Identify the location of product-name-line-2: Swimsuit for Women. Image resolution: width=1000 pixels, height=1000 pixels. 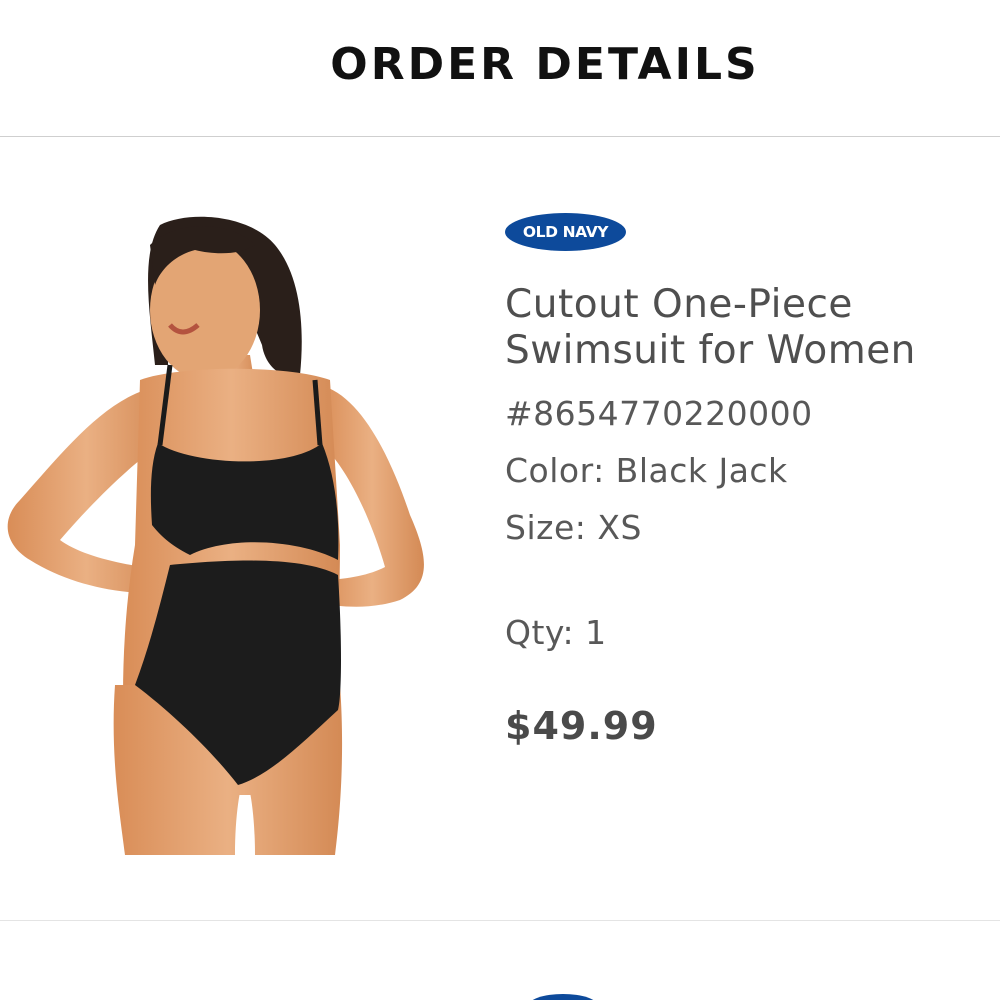
(710, 350).